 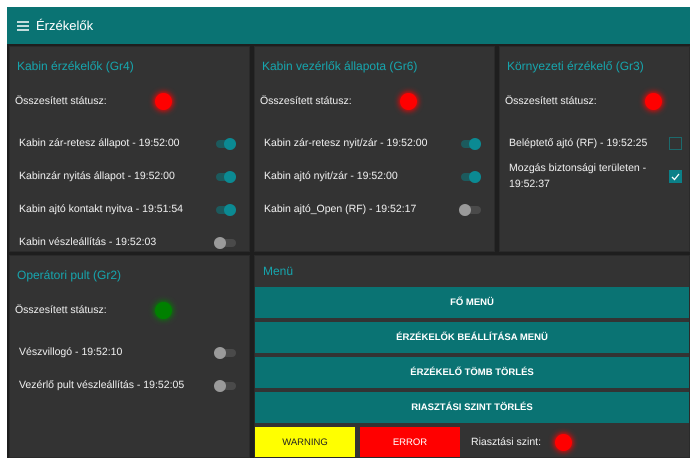 What do you see at coordinates (472, 337) in the screenshot?
I see `menu-button: ÉRZÉKELŐK BEÁLLÍTÁSA MENÜ` at bounding box center [472, 337].